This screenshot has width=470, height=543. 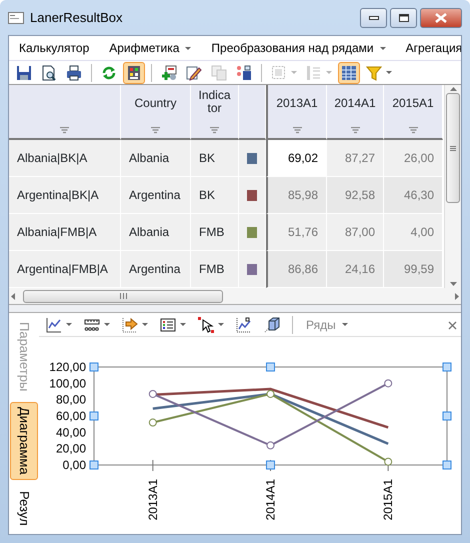 I want to click on menu-item: Арифметика, so click(x=150, y=48).